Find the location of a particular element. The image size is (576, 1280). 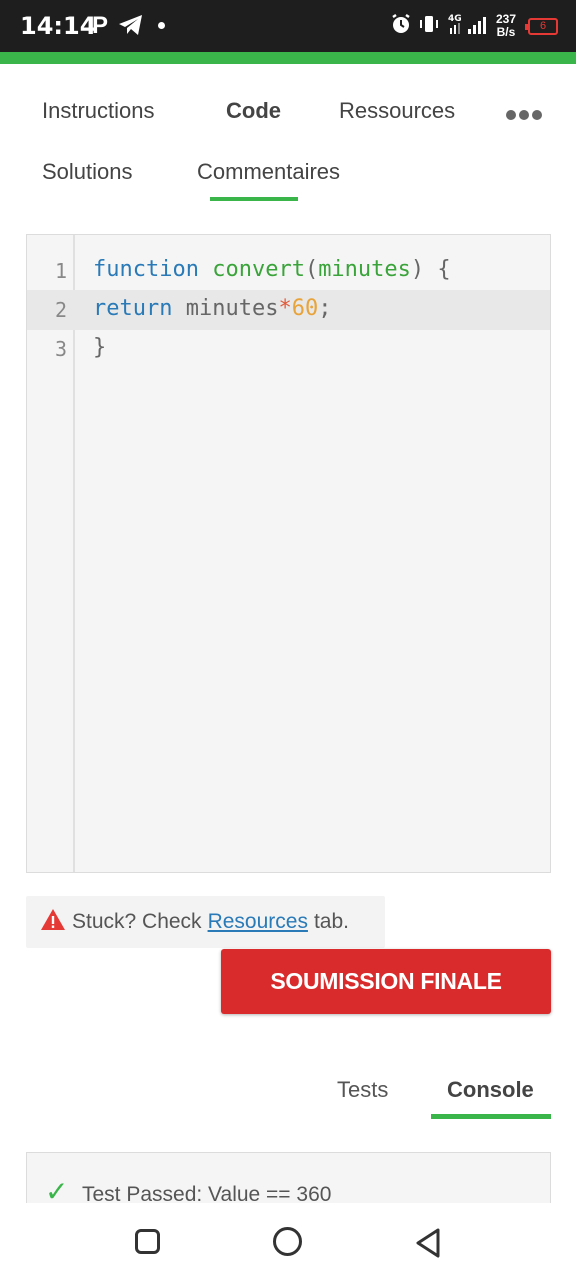

back-icon is located at coordinates (428, 1245).